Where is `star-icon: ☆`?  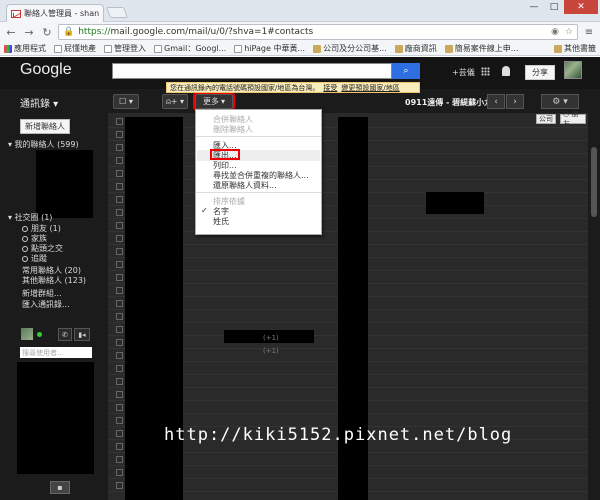
star-icon: ☆ is located at coordinates (569, 32).